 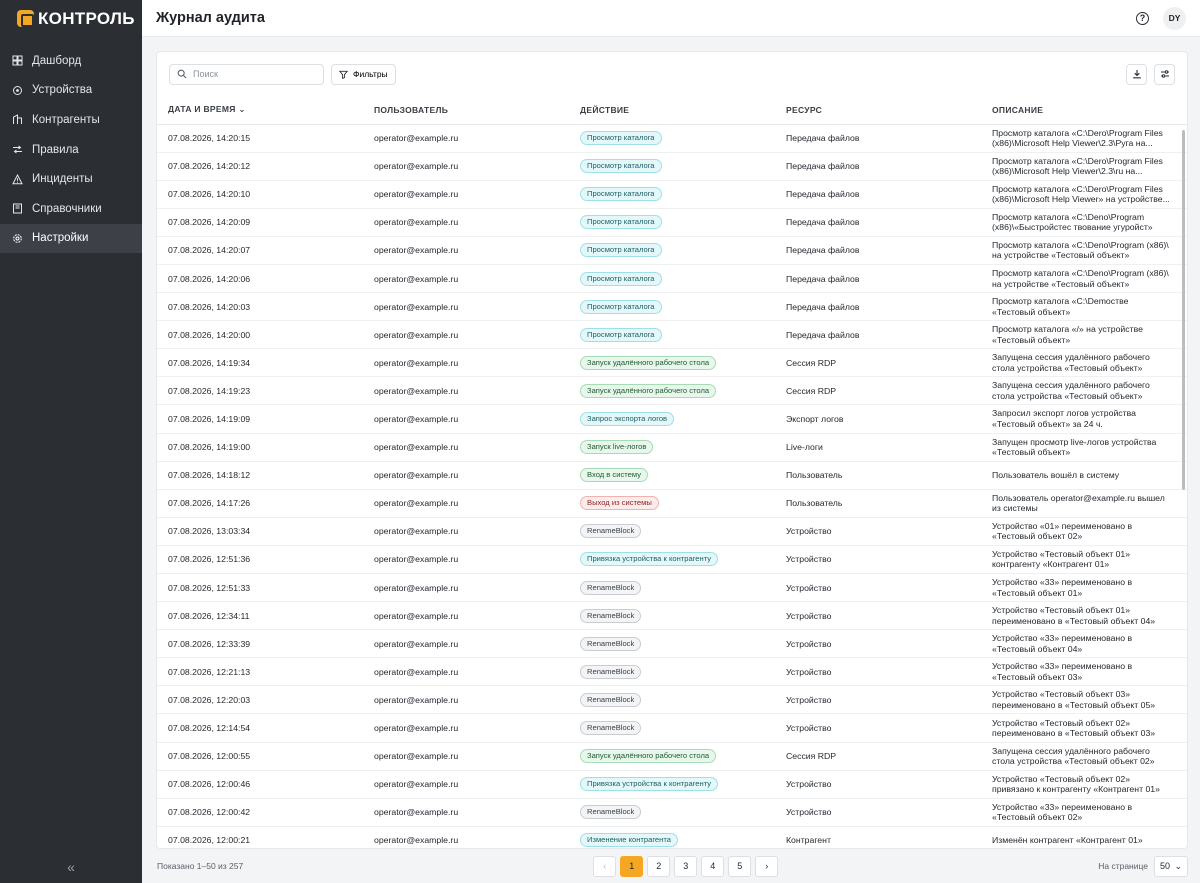 I want to click on sidebar-item-gear: Настройки, so click(x=71, y=238).